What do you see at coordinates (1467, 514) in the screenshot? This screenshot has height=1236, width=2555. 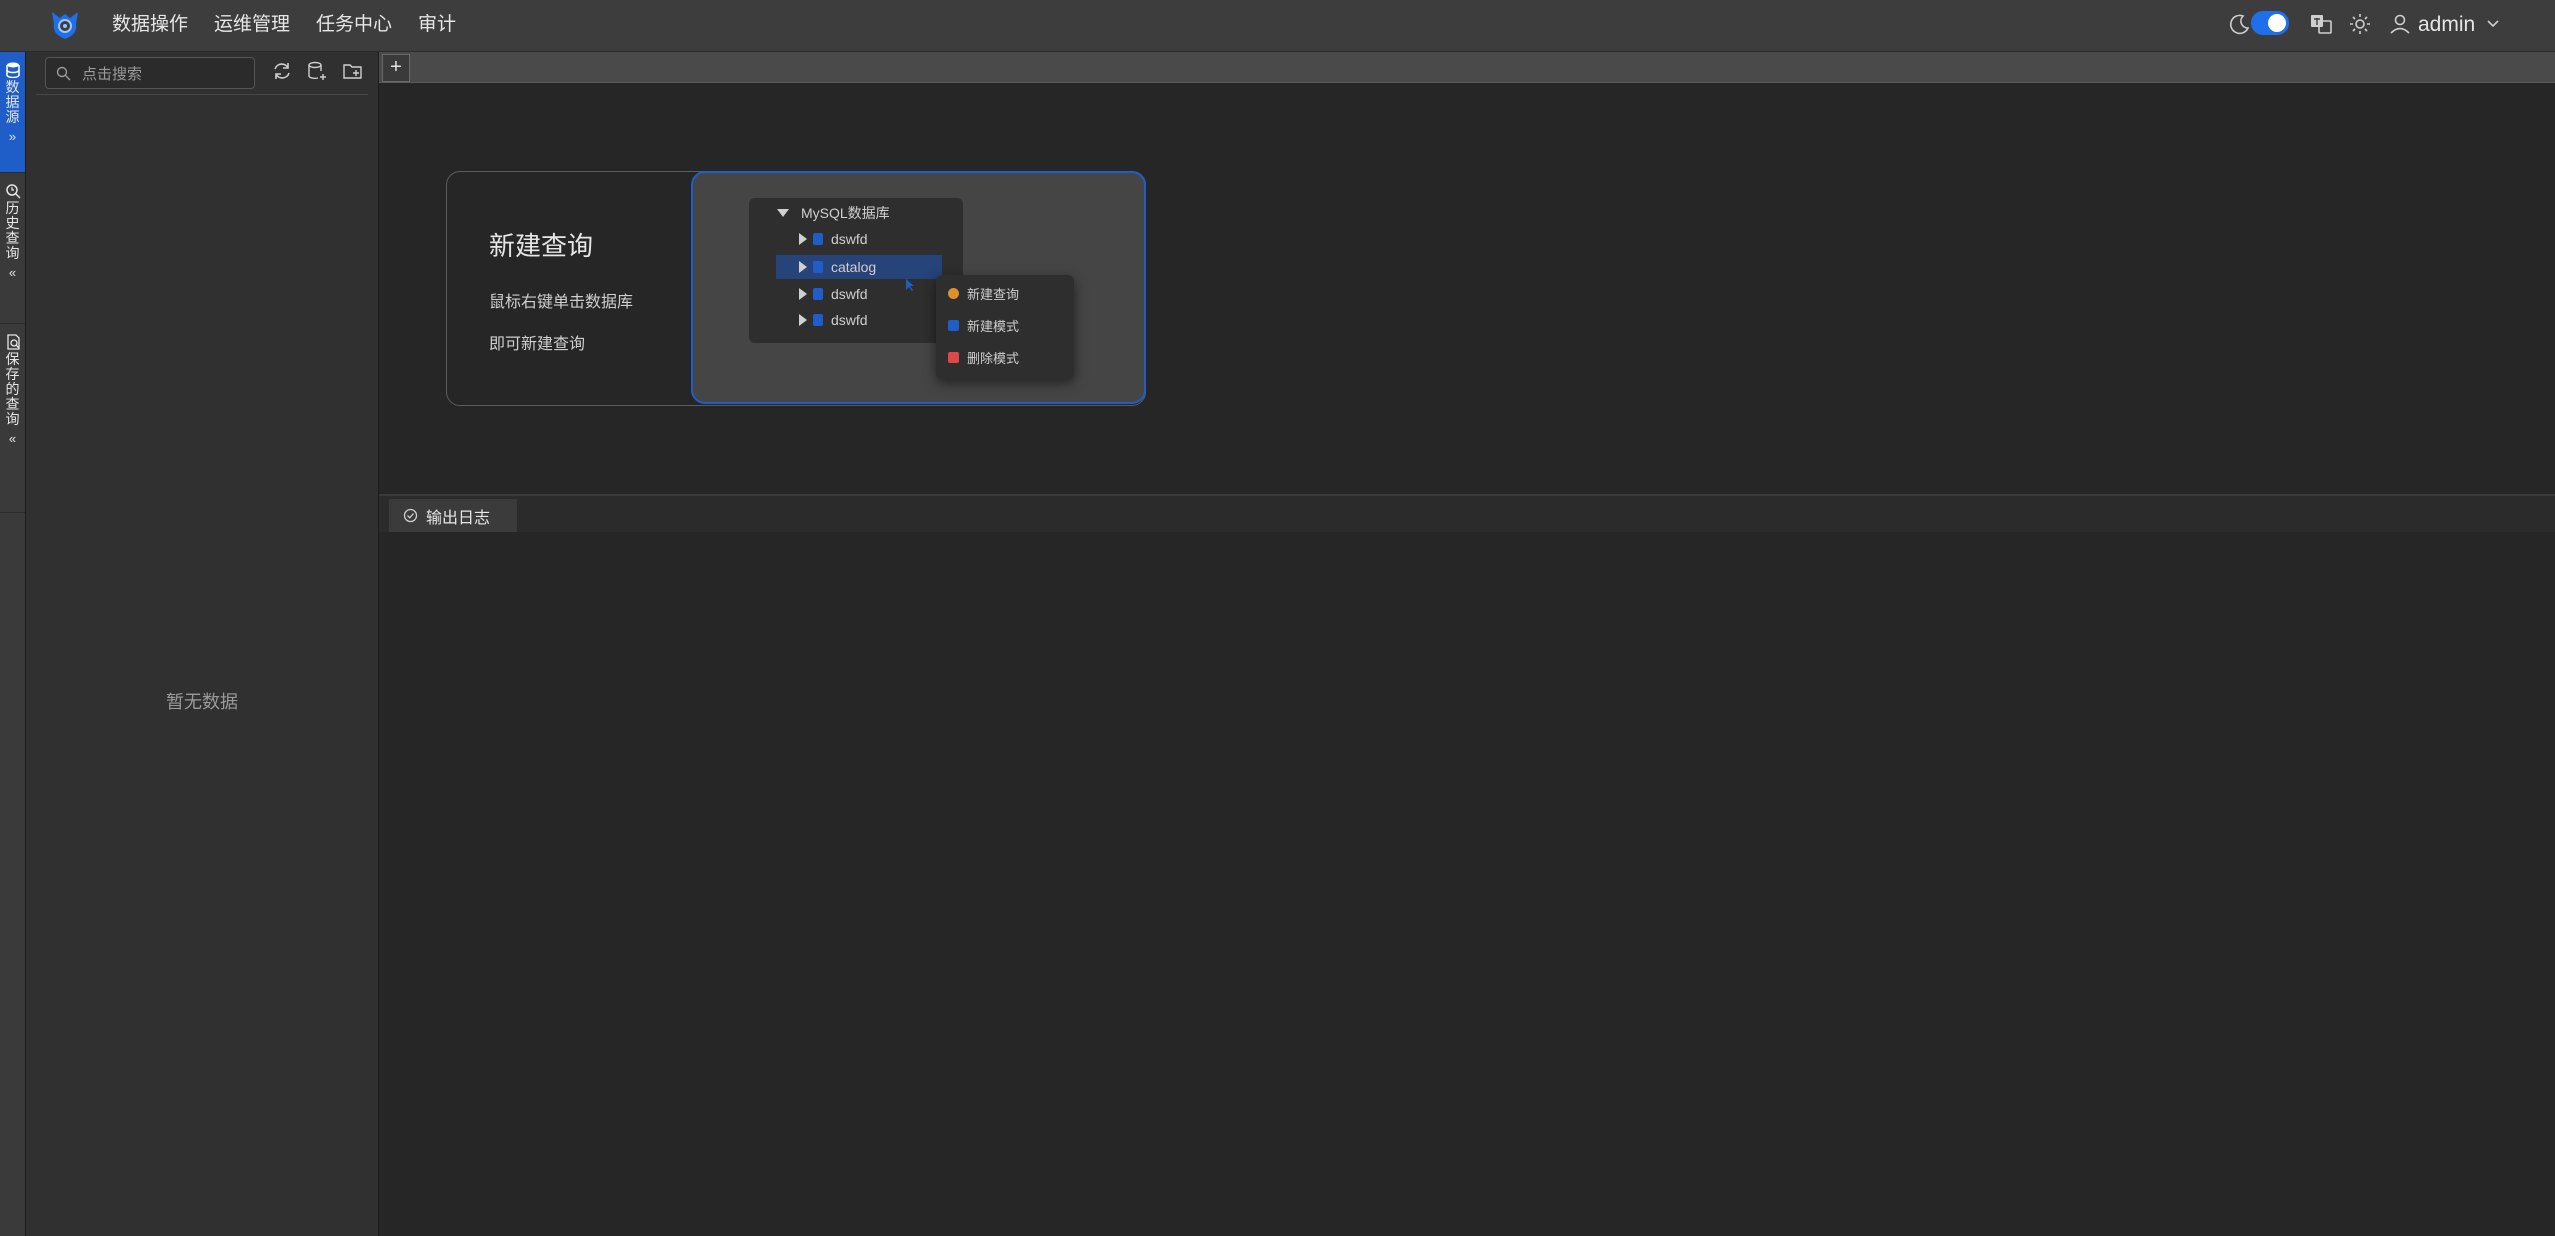 I see `output-tab-bar: 输出日志` at bounding box center [1467, 514].